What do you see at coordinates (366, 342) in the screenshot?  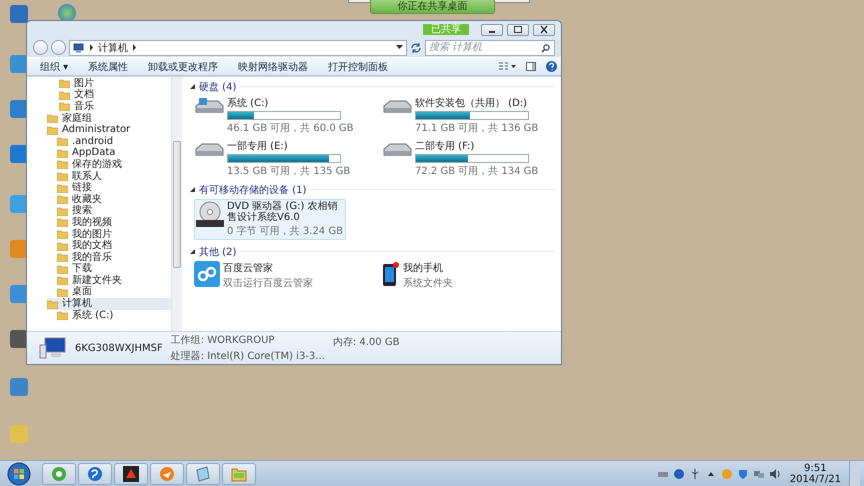 I see `memory-info: 内存: 4.00 GB` at bounding box center [366, 342].